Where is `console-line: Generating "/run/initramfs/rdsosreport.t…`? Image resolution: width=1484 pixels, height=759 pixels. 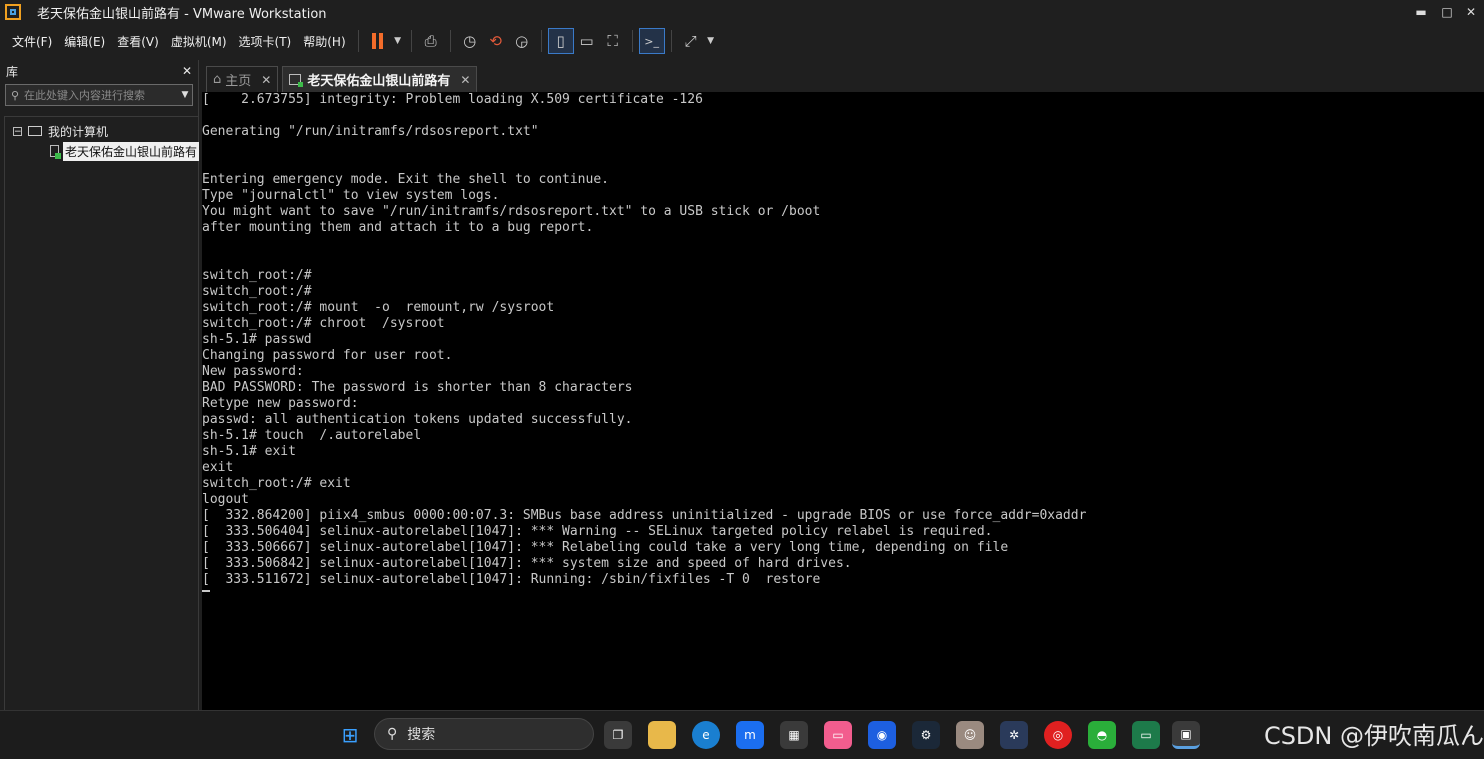
console-line: Generating "/run/initramfs/rdsosreport.t… is located at coordinates (370, 131).